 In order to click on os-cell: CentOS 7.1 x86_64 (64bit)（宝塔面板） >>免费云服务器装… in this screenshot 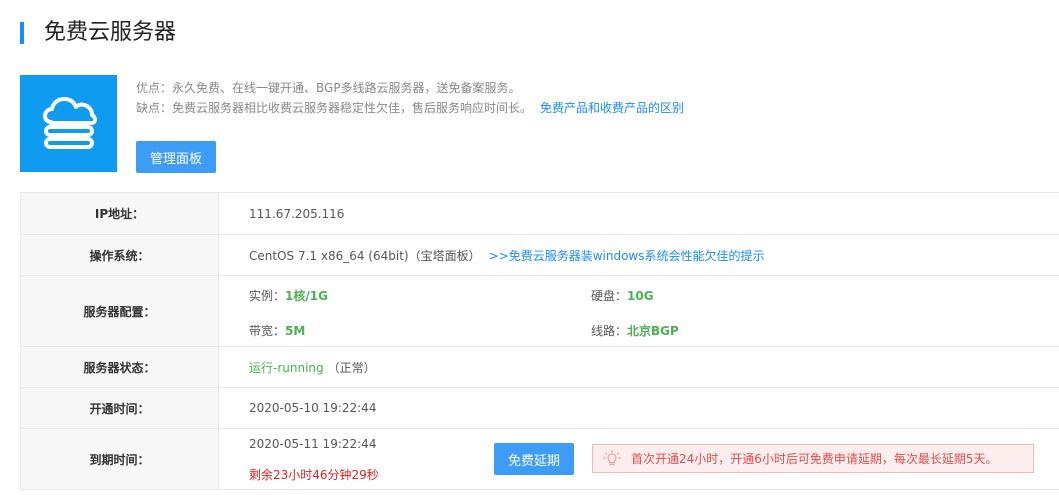, I will do `click(638, 255)`.